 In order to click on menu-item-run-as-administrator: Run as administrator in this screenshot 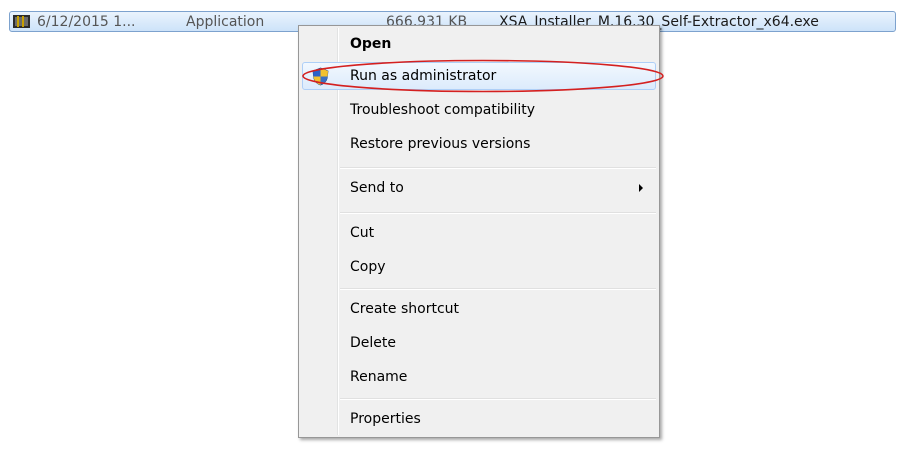, I will do `click(479, 76)`.